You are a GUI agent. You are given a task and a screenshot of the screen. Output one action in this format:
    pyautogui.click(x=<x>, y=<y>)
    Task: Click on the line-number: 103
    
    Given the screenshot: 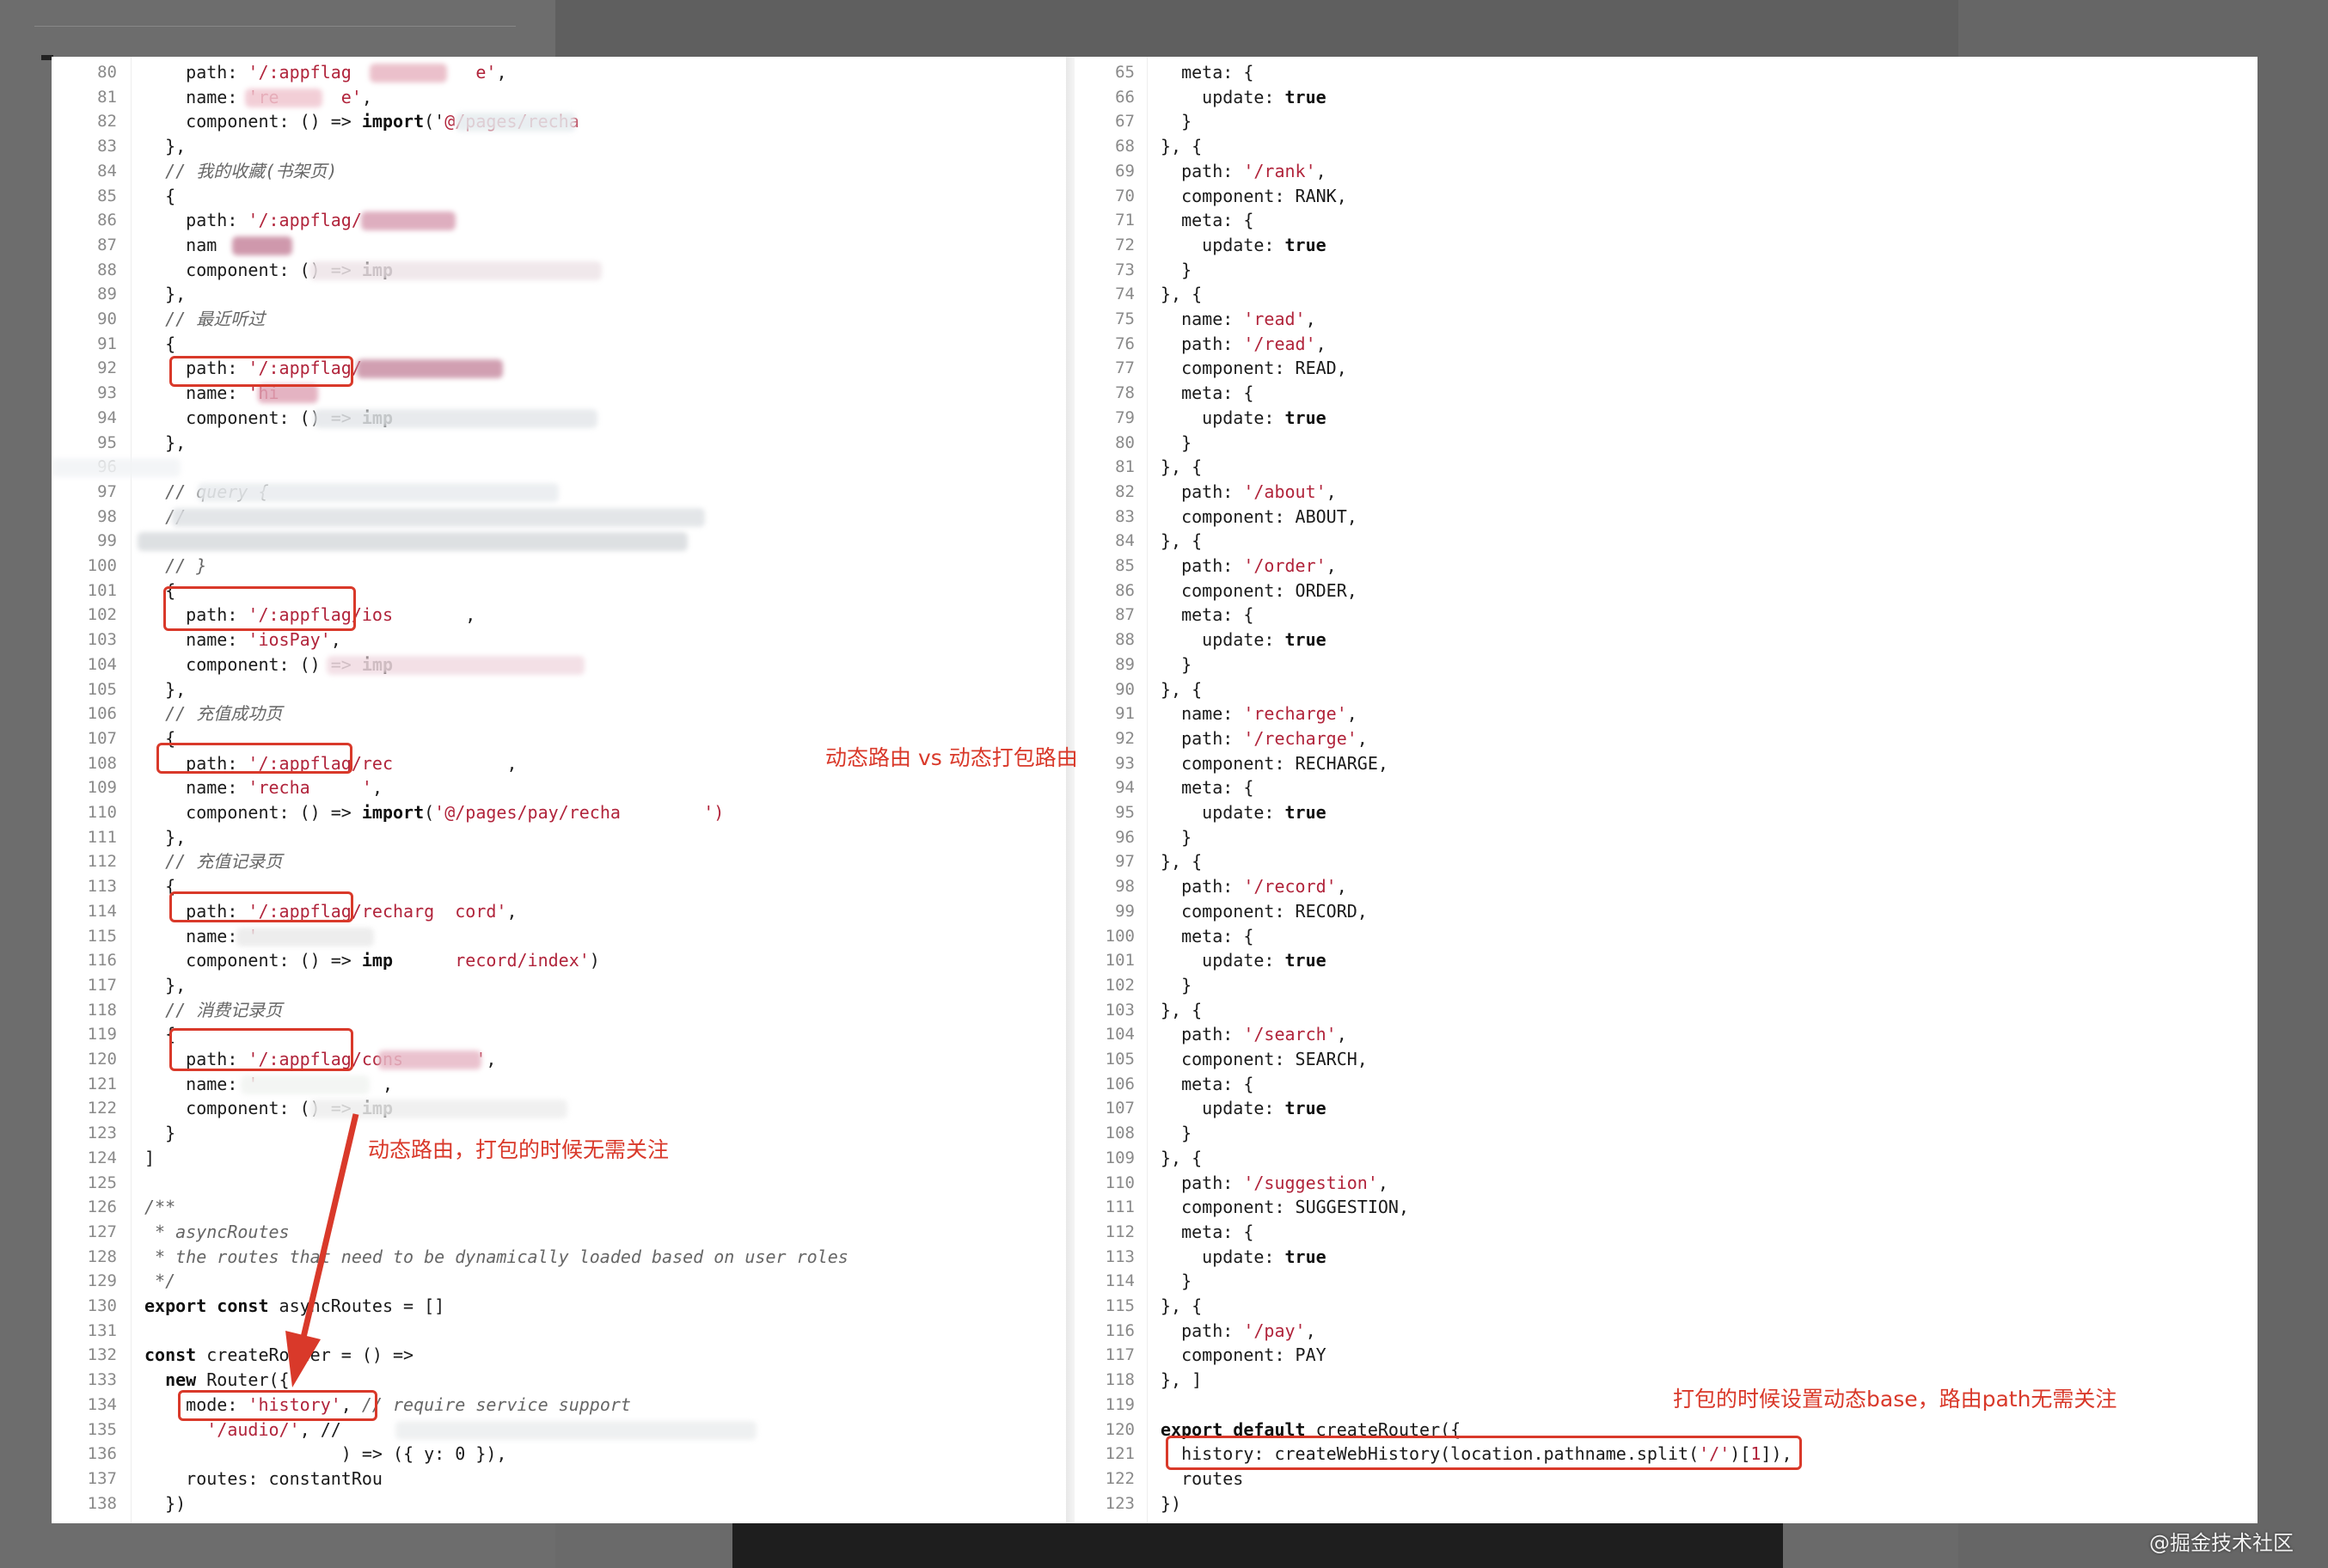 What is the action you would take?
    pyautogui.click(x=1120, y=1010)
    